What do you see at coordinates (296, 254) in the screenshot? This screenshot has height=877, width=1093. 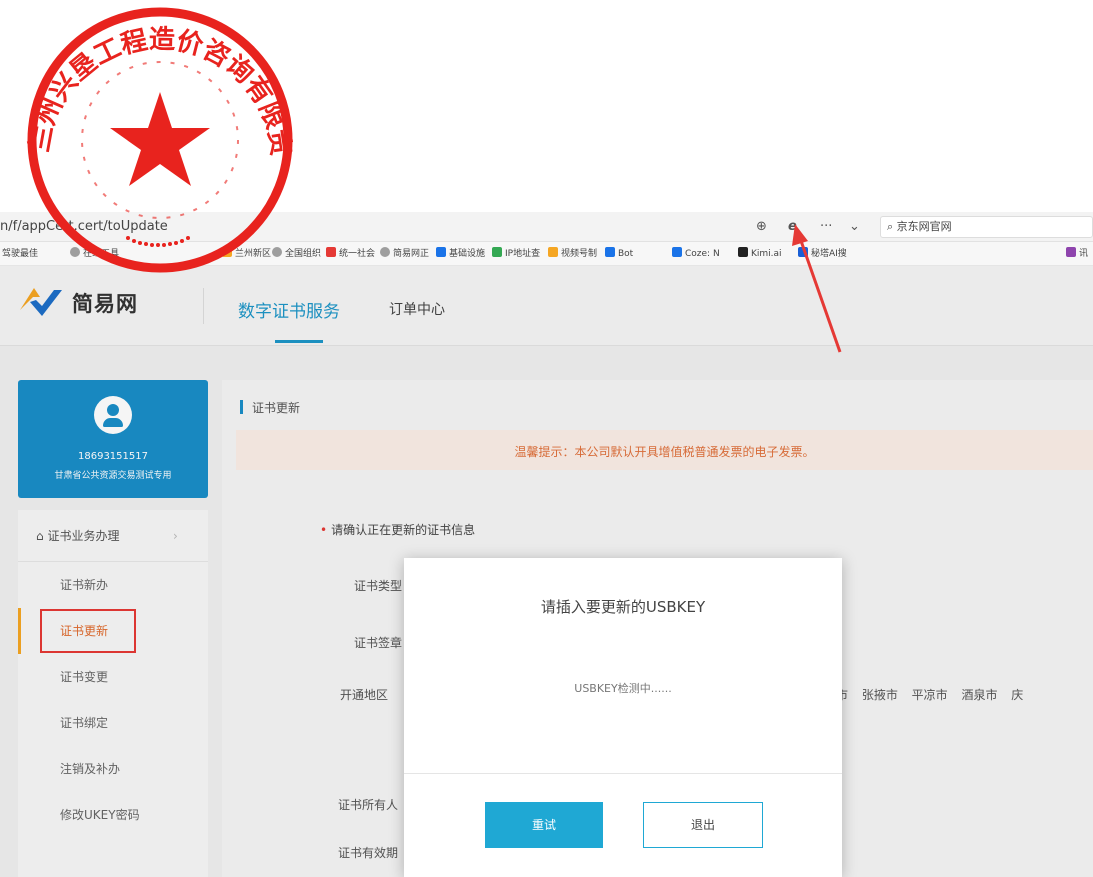 I see `bookmark-item: 全国组织` at bounding box center [296, 254].